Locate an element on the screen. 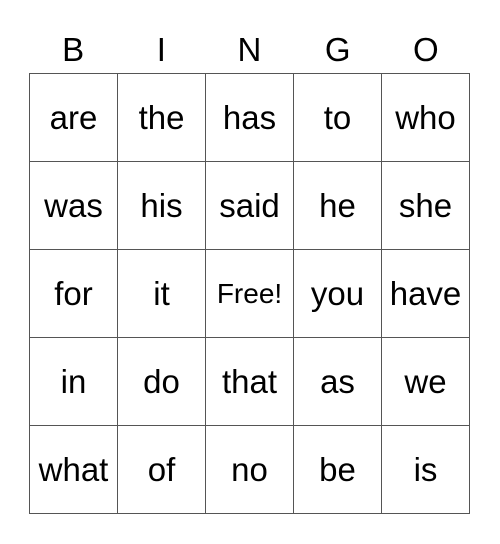 The width and height of the screenshot is (500, 544). bingo-cell: he is located at coordinates (338, 206).